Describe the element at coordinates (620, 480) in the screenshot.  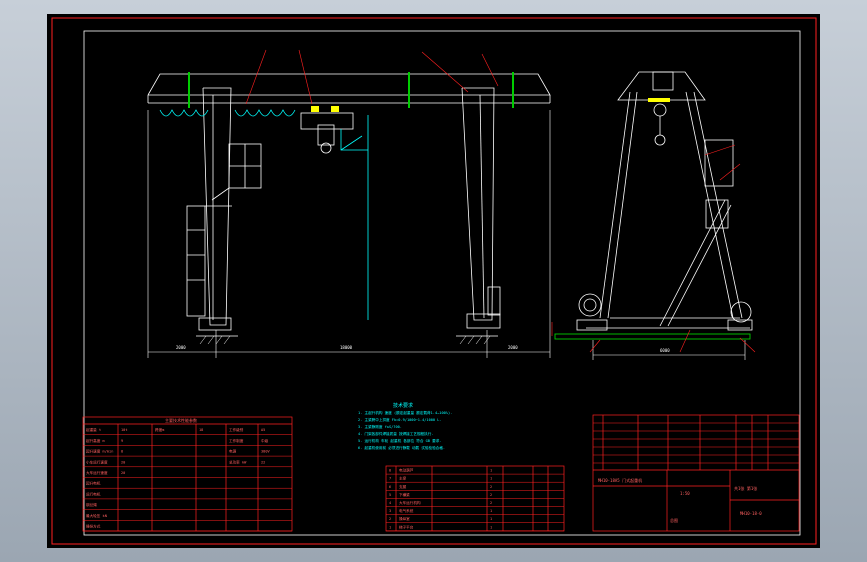
I see `drawing-name: MH10-18A5 门式起重机` at that location.